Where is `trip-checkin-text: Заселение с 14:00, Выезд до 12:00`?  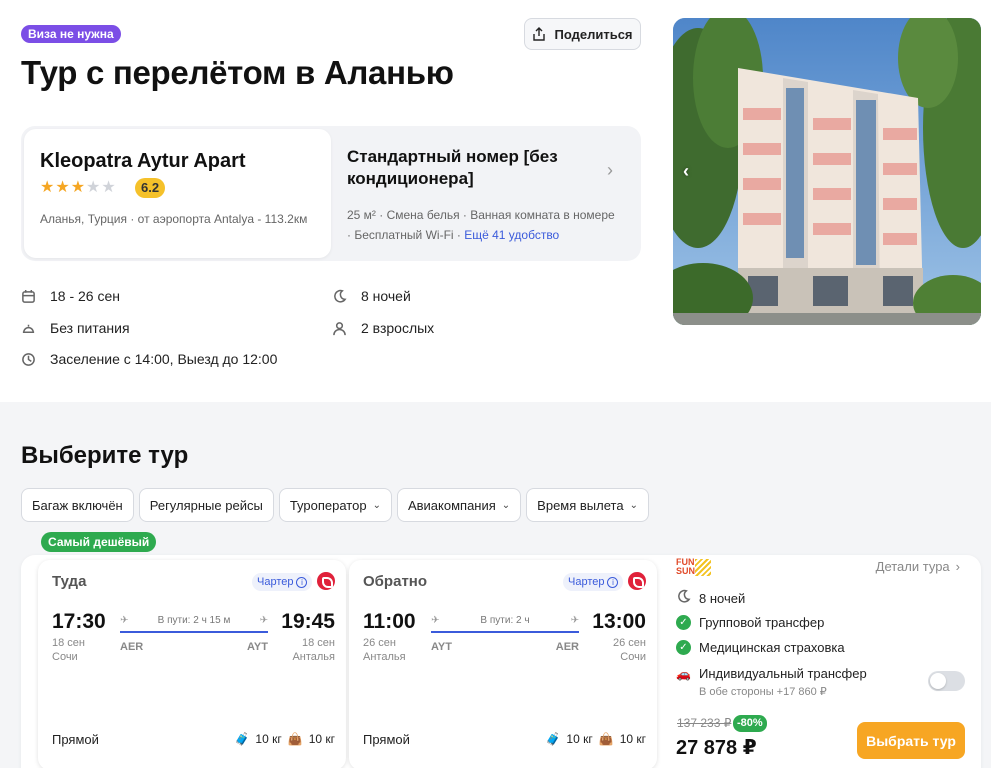
trip-checkin-text: Заселение с 14:00, Выезд до 12:00 is located at coordinates (164, 359).